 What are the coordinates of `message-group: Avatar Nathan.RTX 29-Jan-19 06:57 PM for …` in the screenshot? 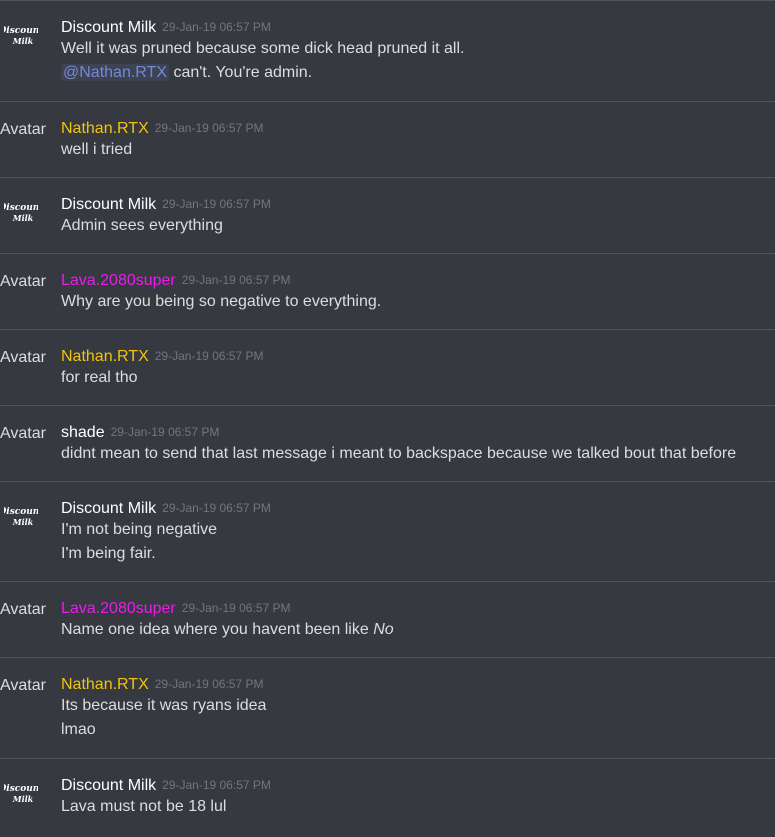 It's located at (387, 367).